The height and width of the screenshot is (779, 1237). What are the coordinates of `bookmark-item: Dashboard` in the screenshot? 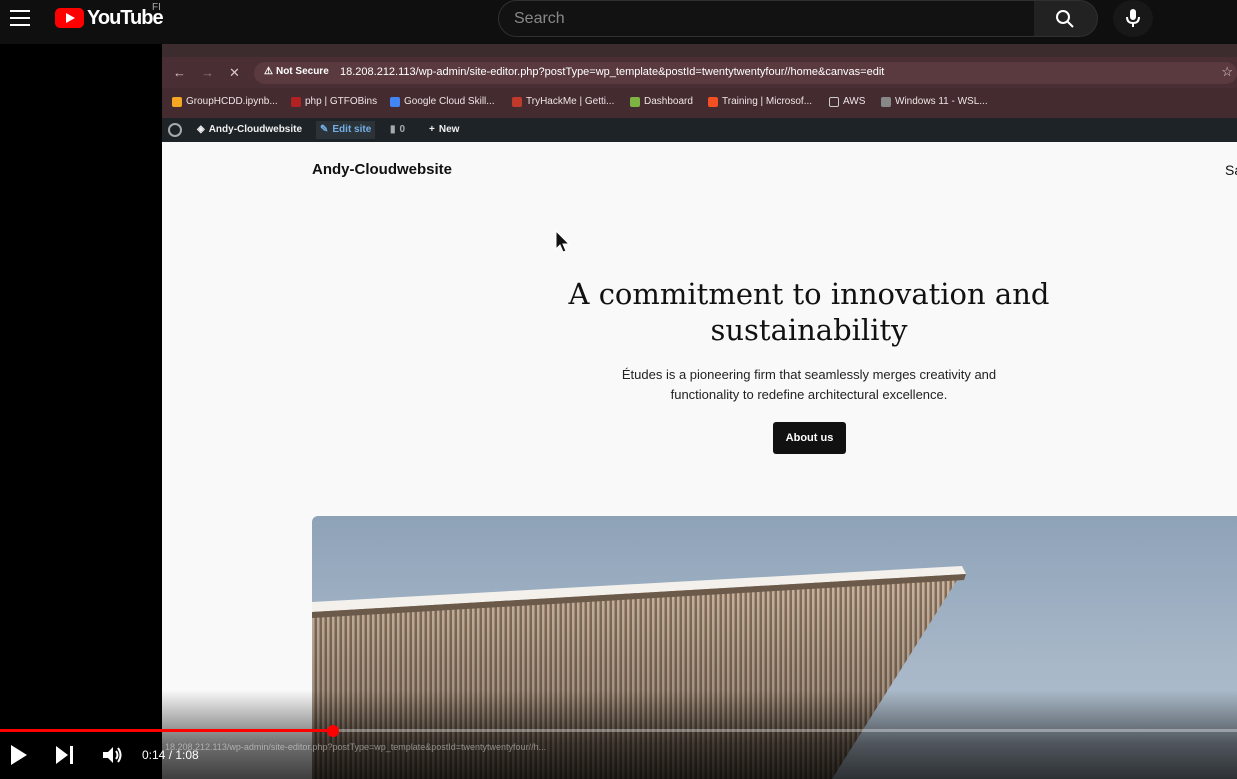 It's located at (661, 101).